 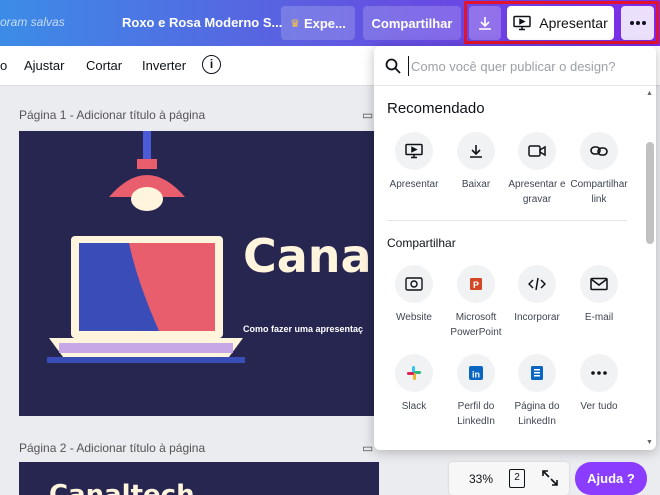 What do you see at coordinates (599, 192) in the screenshot?
I see `option-label: Compartilhar link` at bounding box center [599, 192].